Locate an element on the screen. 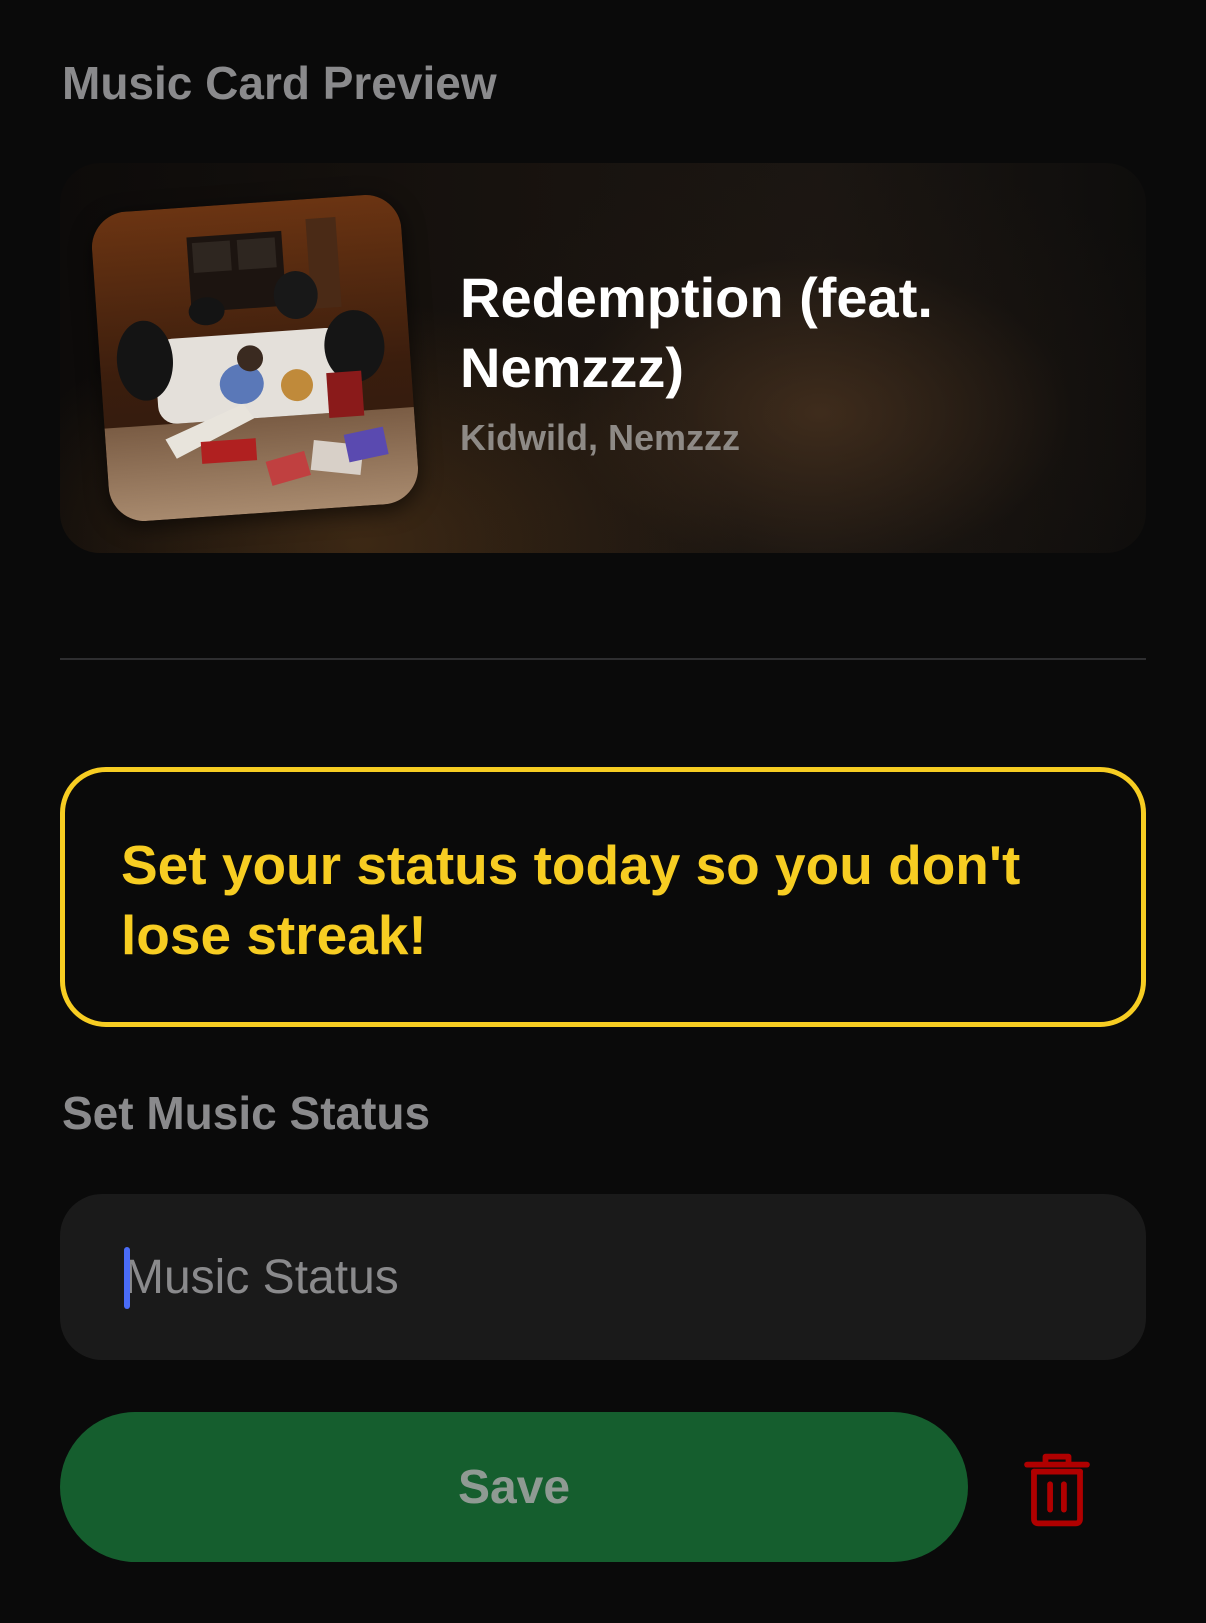  track-title: Redemption (feat. Nemzzz) is located at coordinates (696, 332).